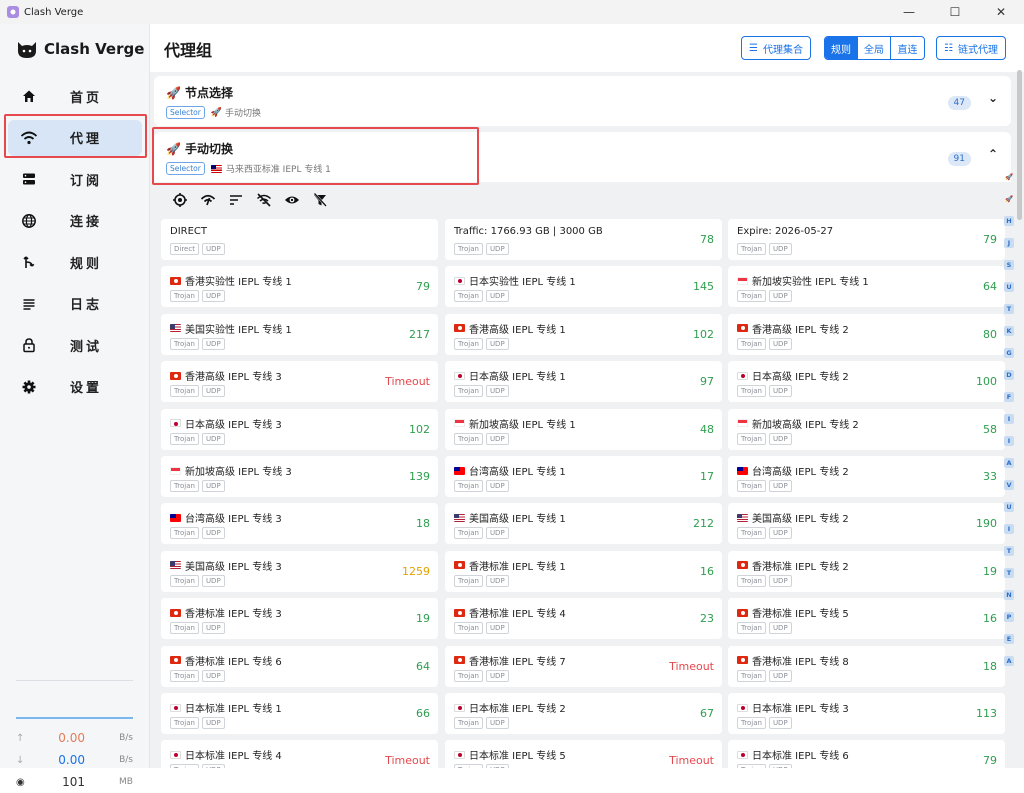 The width and height of the screenshot is (1024, 793). Describe the element at coordinates (707, 476) in the screenshot. I see `proxy-delay: 17` at that location.